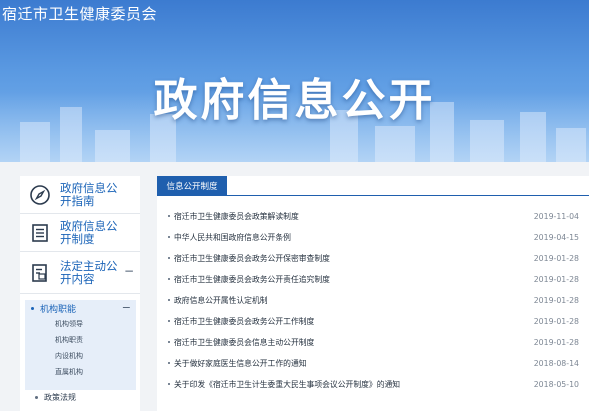 The width and height of the screenshot is (589, 411). What do you see at coordinates (373, 237) in the screenshot?
I see `list-item: 中华人民共和国政府信息公开条例 2019-04-15` at bounding box center [373, 237].